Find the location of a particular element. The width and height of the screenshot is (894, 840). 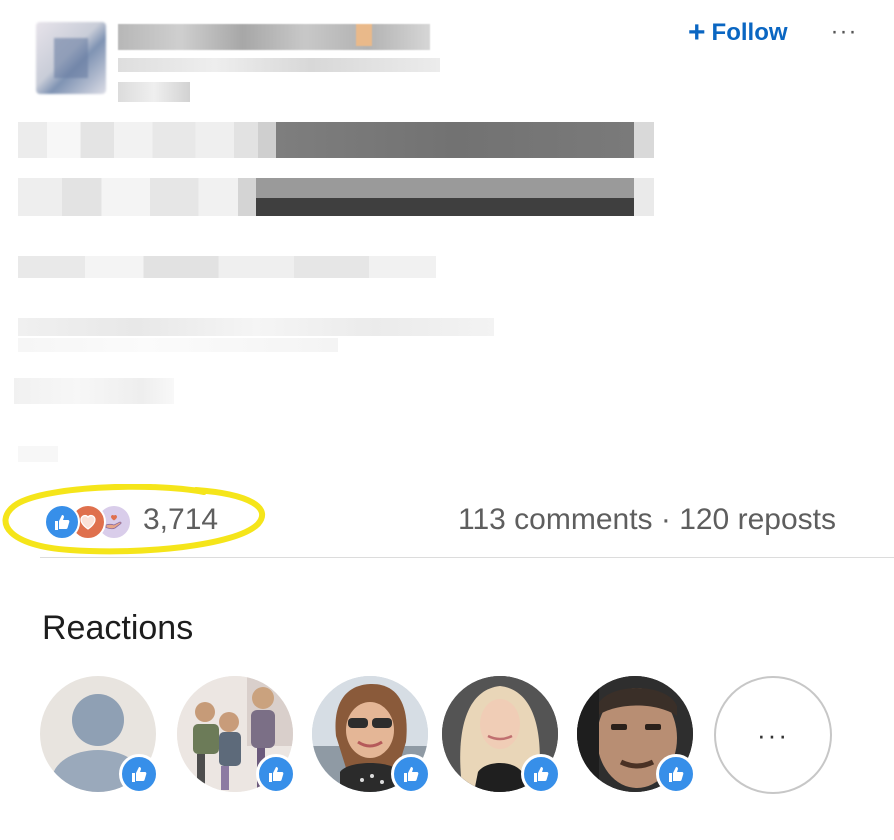

author-name-blurred is located at coordinates (274, 37).